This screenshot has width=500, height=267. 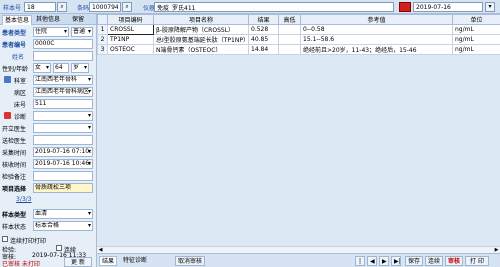 I want to click on nav-last-button: ▶|, so click(x=396, y=261).